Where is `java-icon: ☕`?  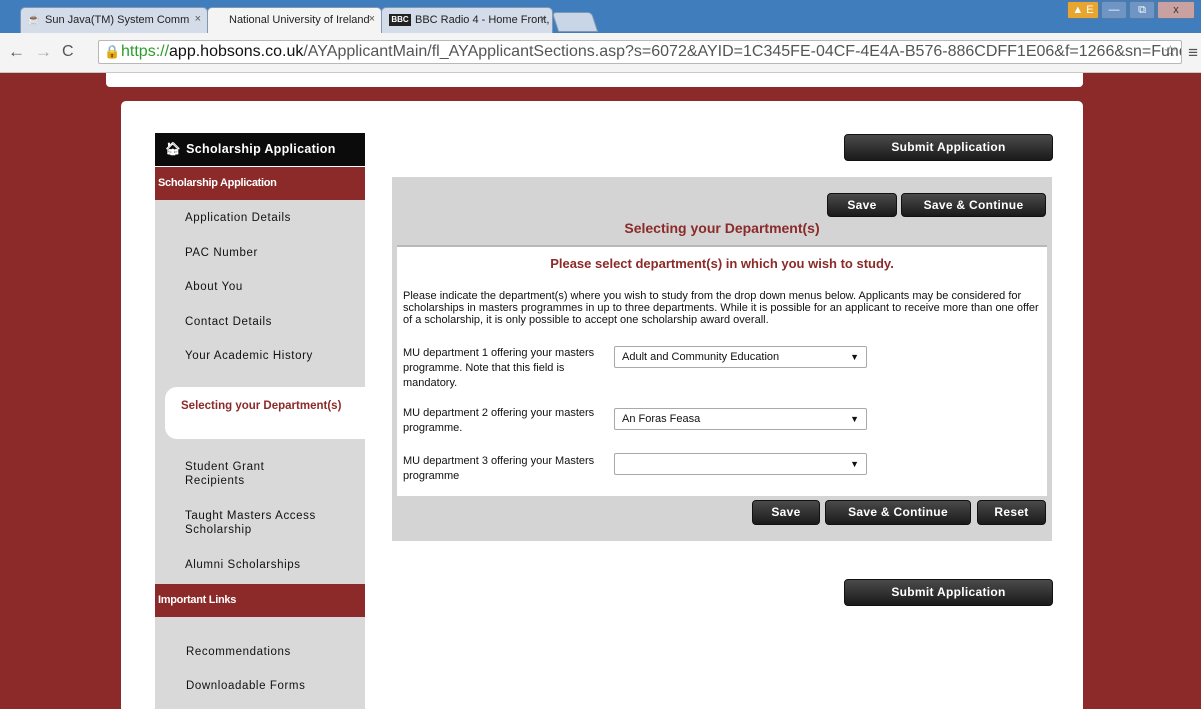 java-icon: ☕ is located at coordinates (34, 20).